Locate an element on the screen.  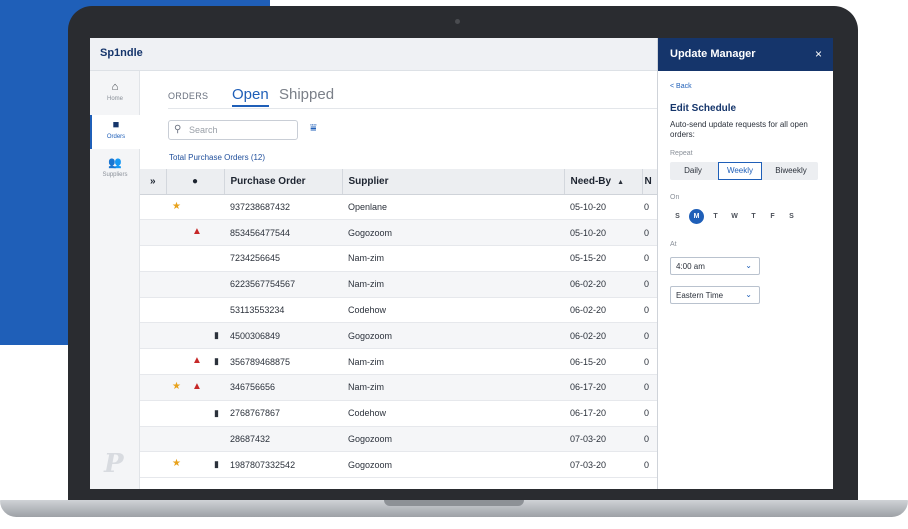
row-status-icons is located at coordinates (182, 284).